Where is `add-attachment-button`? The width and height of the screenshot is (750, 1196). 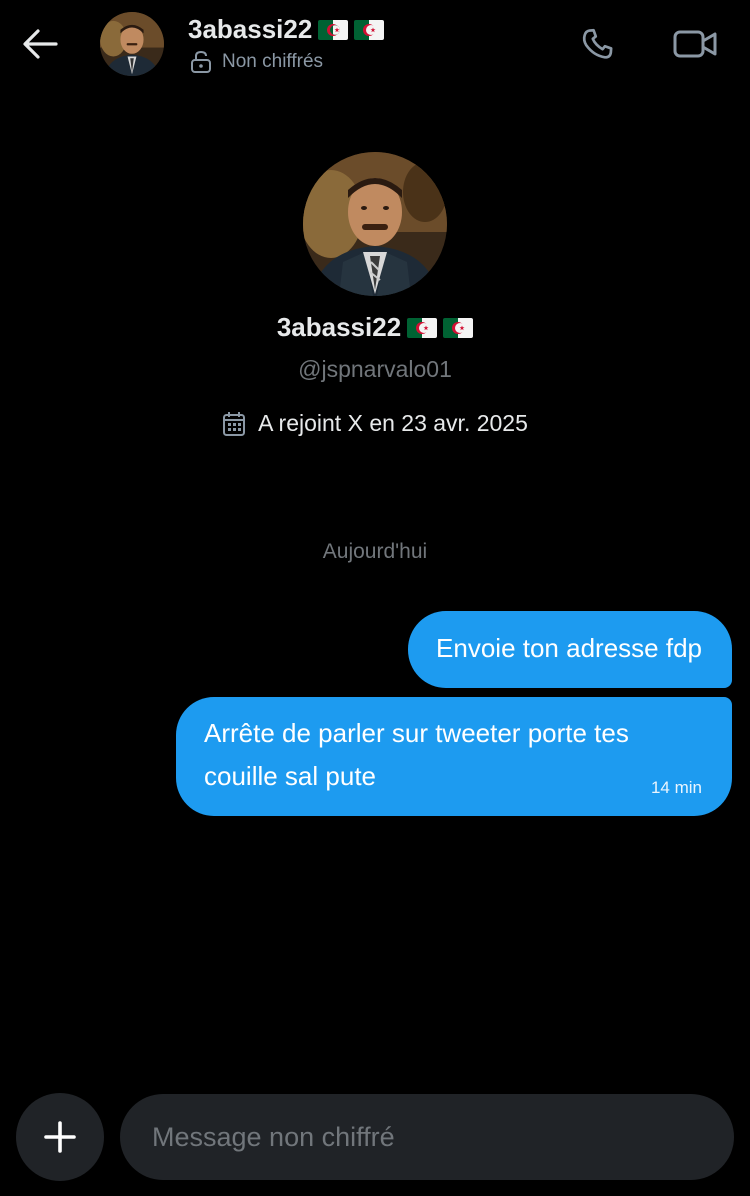
add-attachment-button is located at coordinates (60, 1137).